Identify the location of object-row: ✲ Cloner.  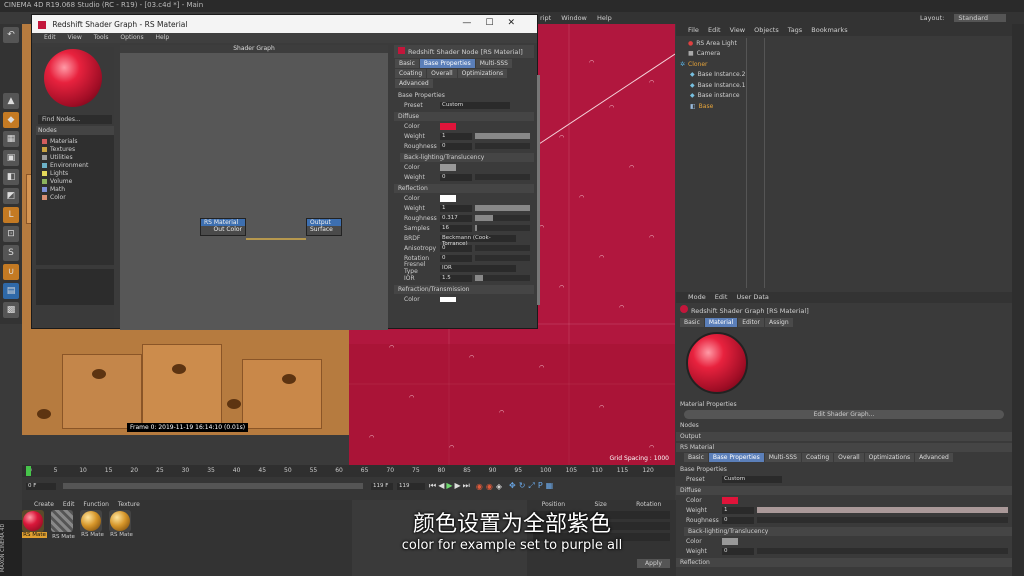
(844, 64).